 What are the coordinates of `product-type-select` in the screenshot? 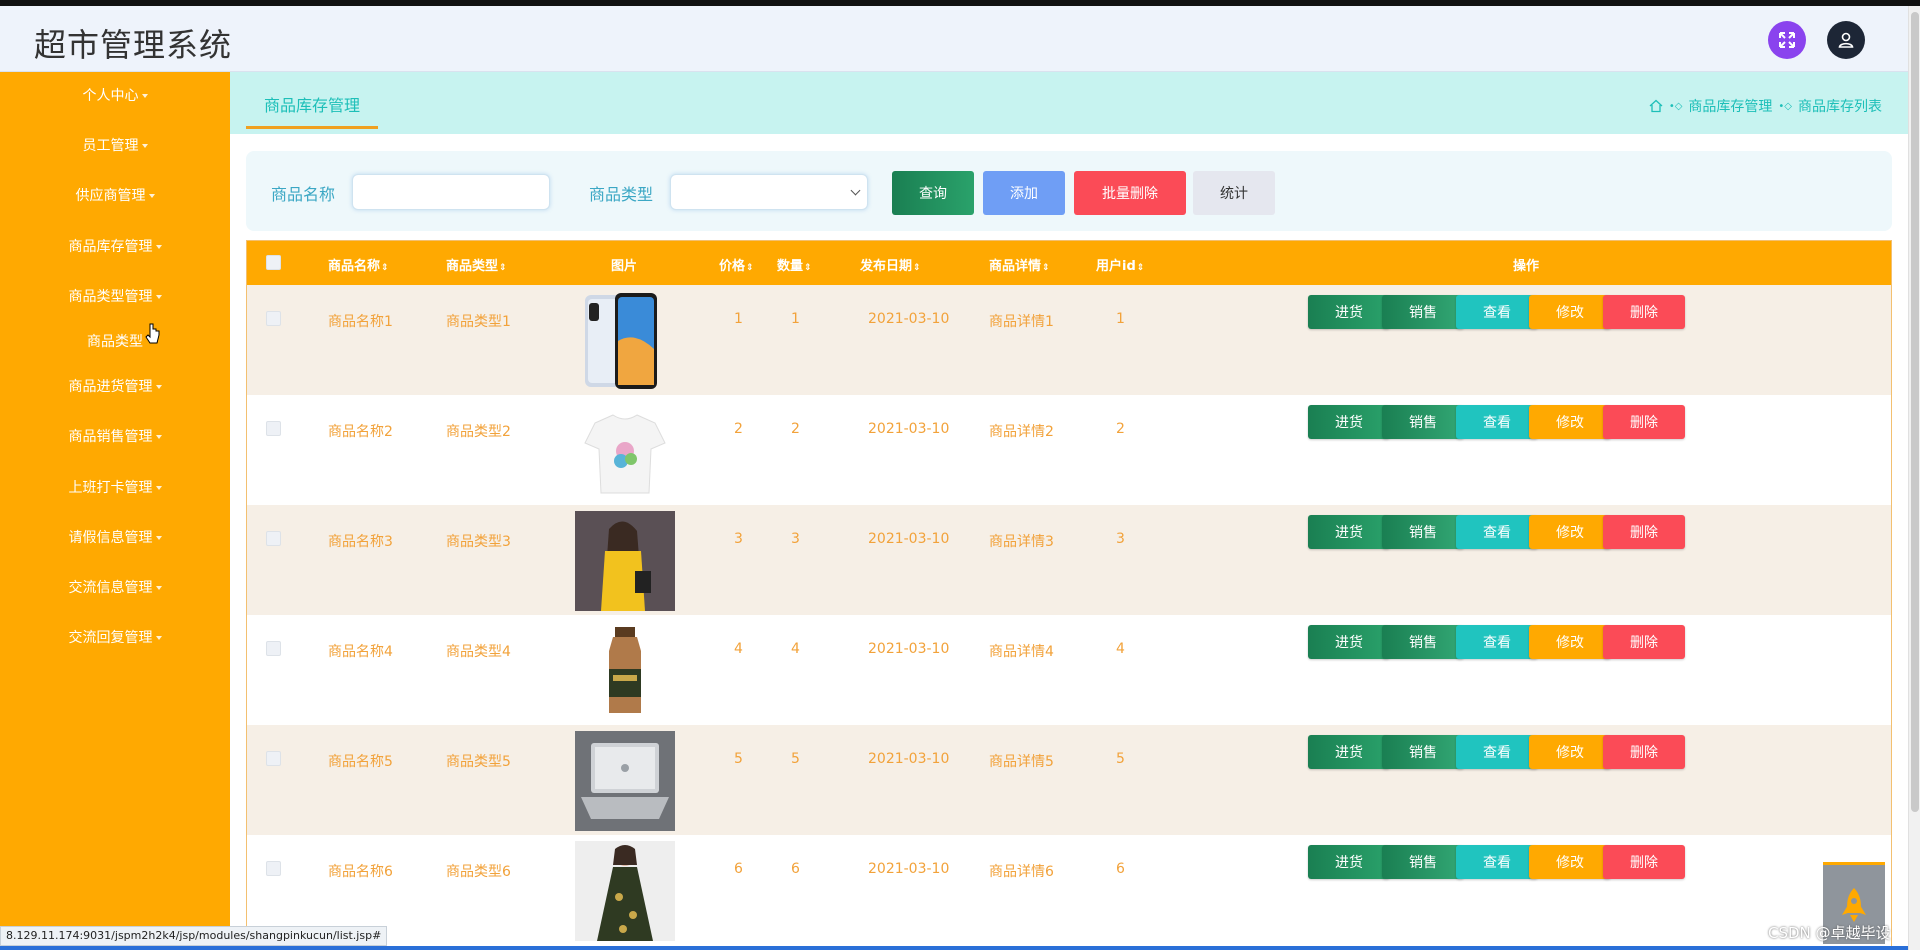 It's located at (769, 192).